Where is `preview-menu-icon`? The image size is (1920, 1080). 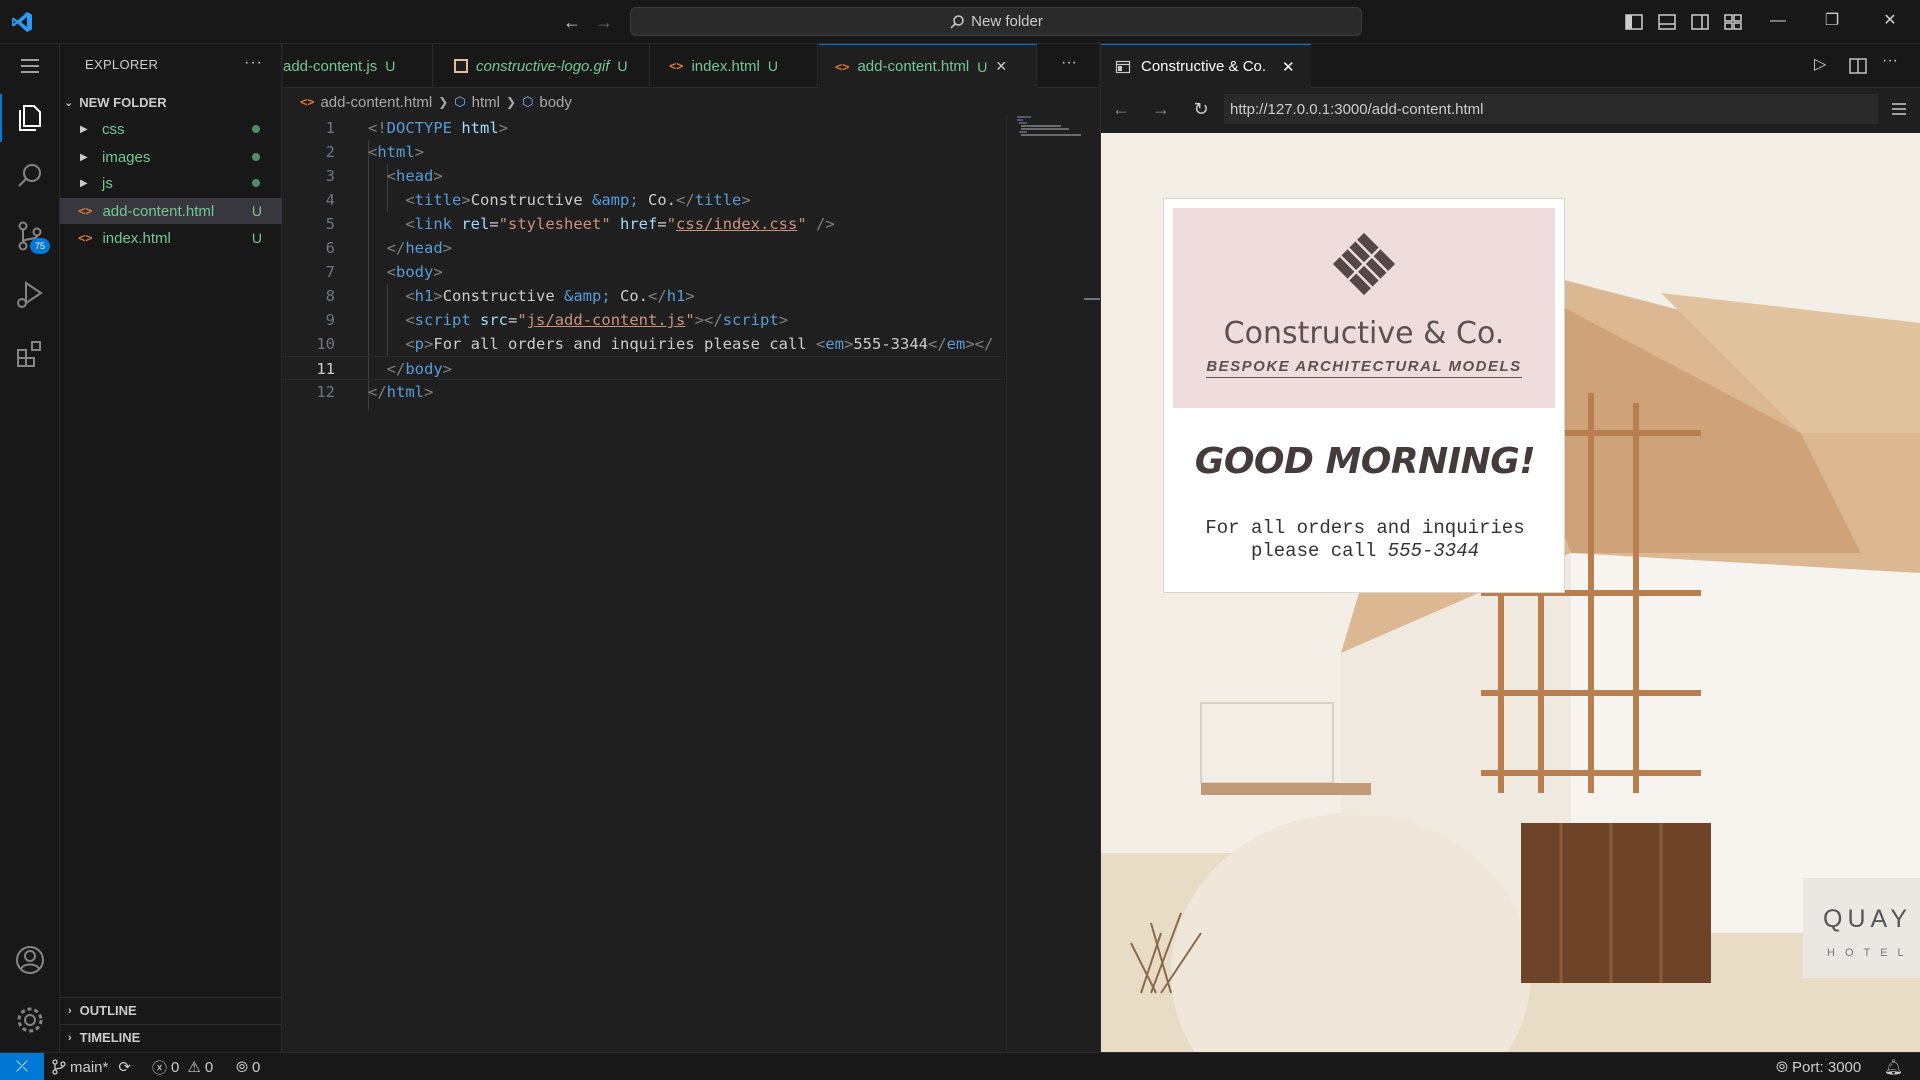 preview-menu-icon is located at coordinates (1899, 109).